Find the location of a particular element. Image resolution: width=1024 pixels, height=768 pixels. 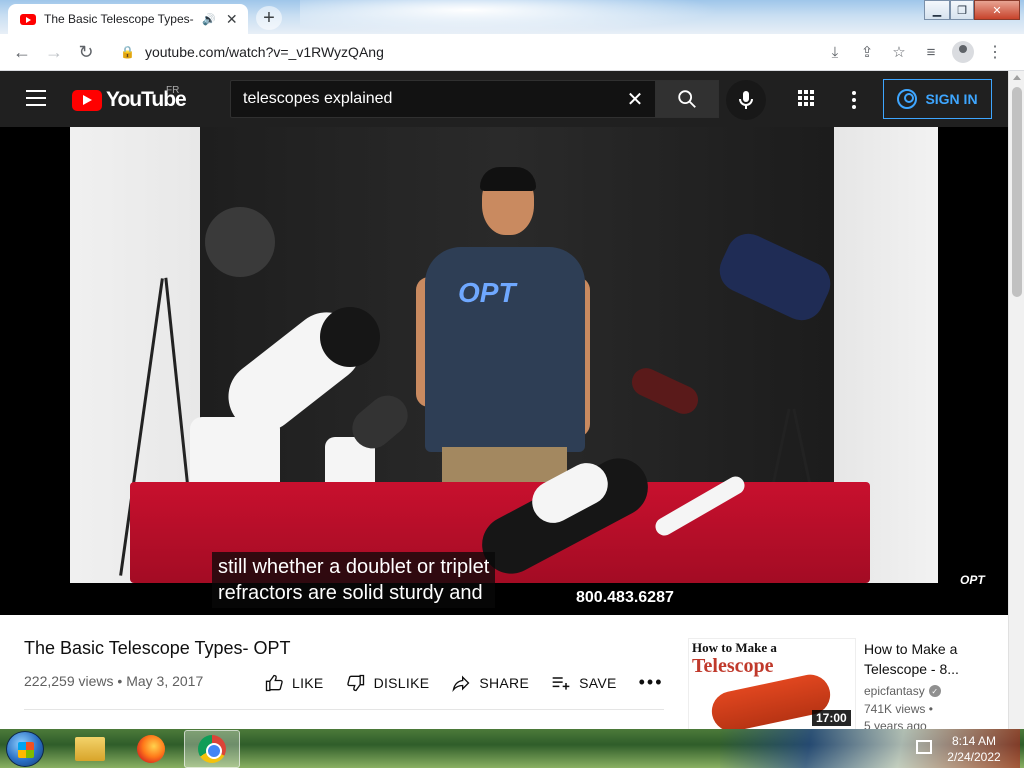

folder-icon is located at coordinates (90, 749).